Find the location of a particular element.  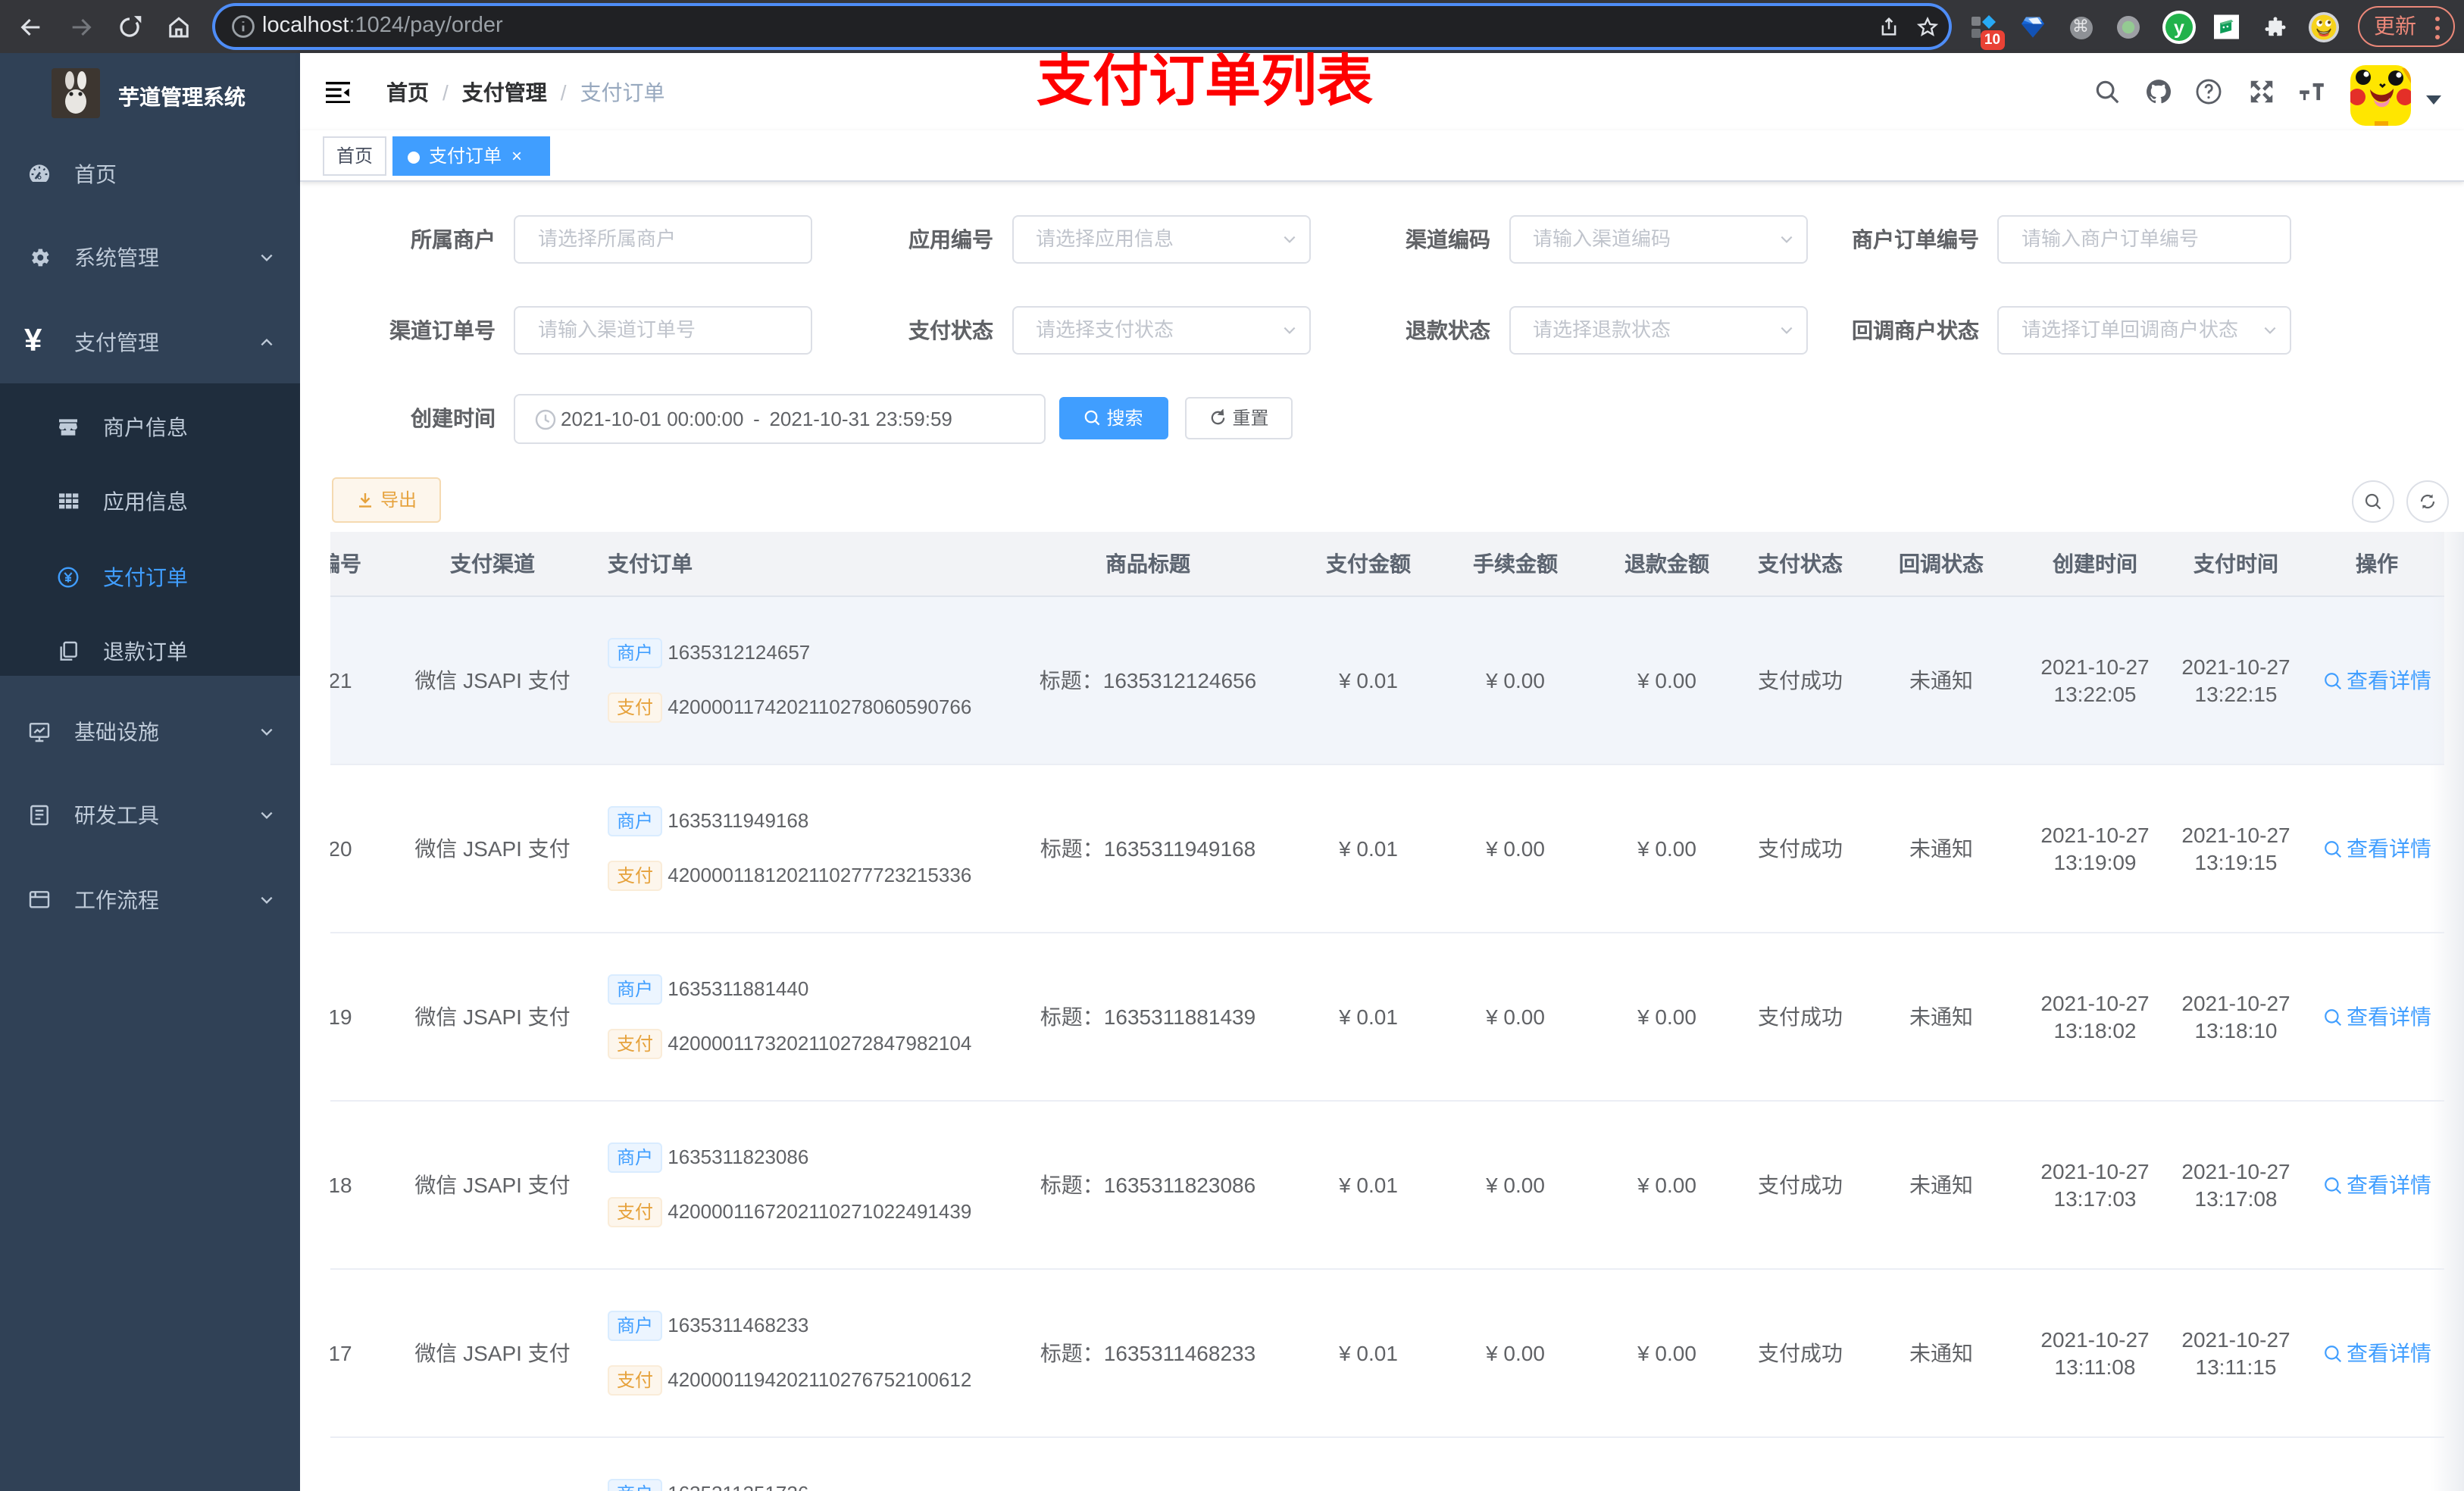

svg-text: y is located at coordinates (2179, 27).